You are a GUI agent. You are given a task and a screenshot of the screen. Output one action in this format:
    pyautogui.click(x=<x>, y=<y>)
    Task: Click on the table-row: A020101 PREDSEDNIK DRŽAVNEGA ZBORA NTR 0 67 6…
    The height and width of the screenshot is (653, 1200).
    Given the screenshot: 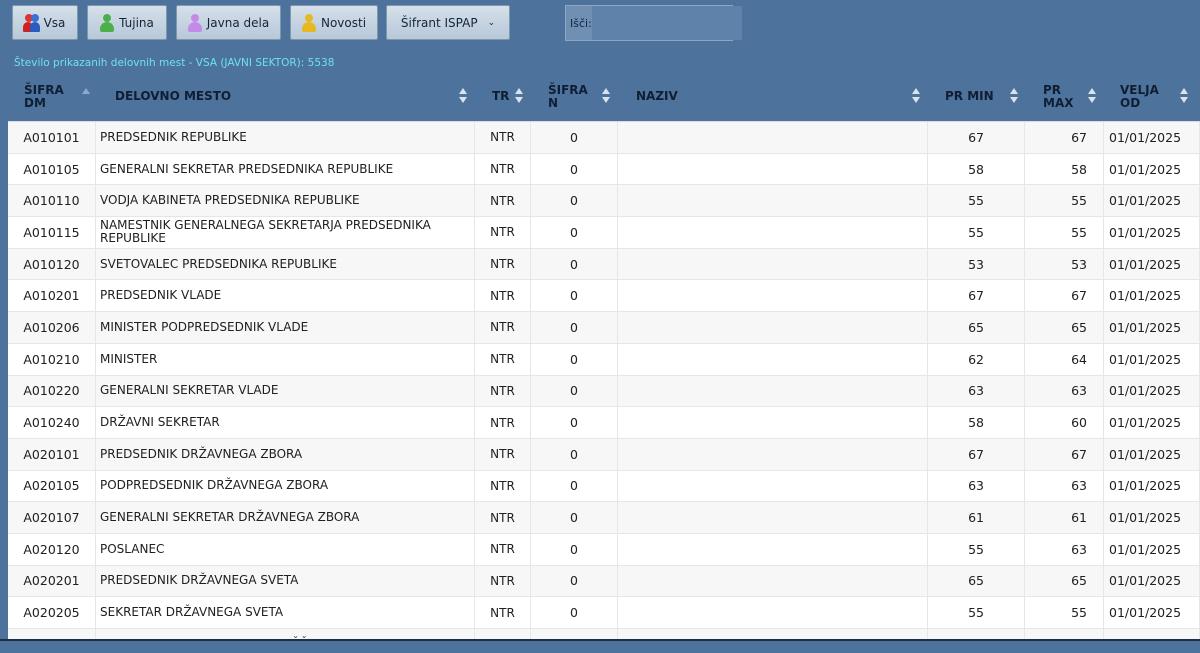 What is the action you would take?
    pyautogui.click(x=604, y=454)
    